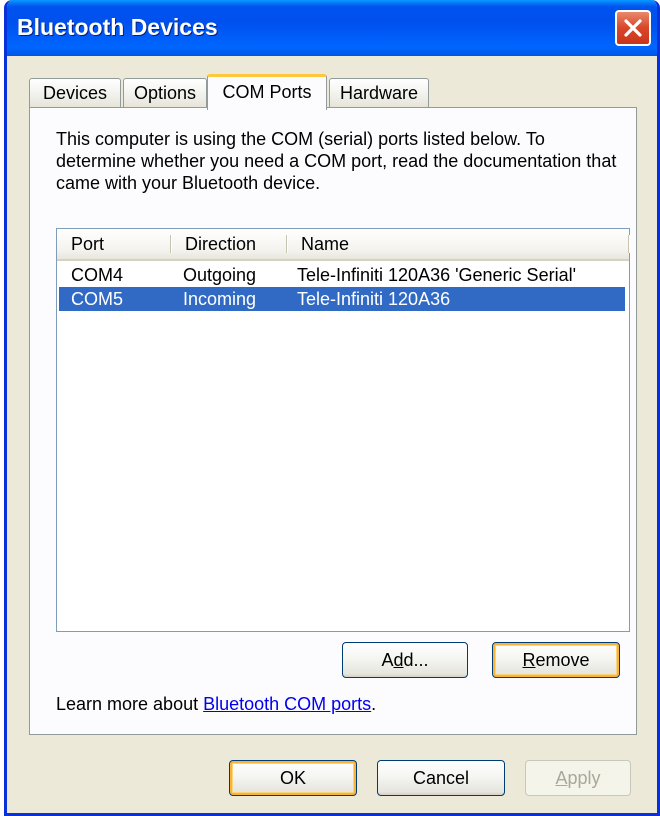 The width and height of the screenshot is (660, 816). What do you see at coordinates (374, 704) in the screenshot?
I see `learn-more-suffix: .` at bounding box center [374, 704].